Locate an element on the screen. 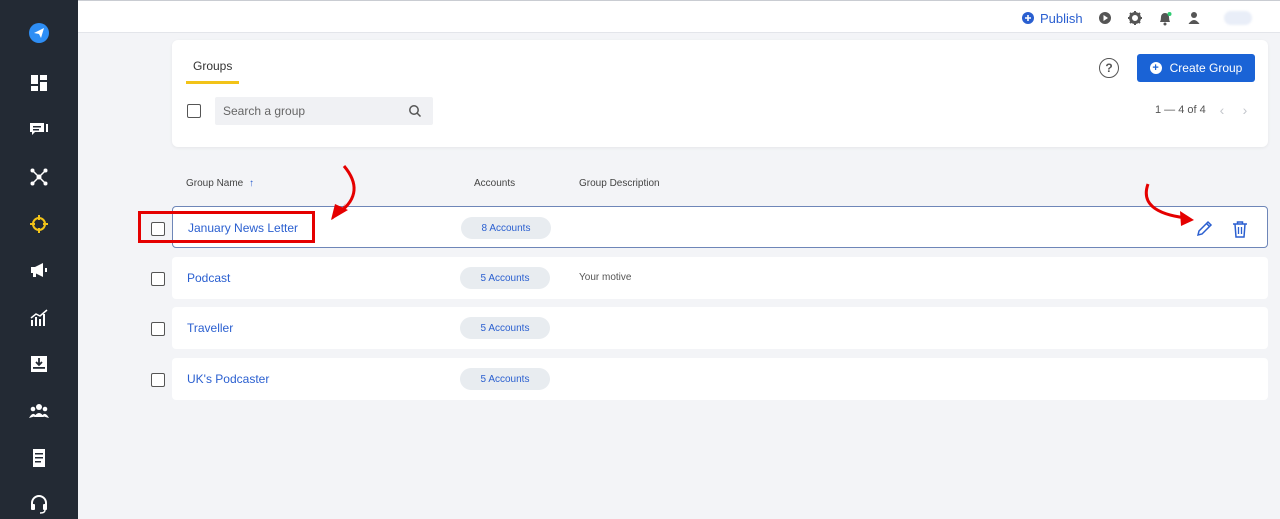  column-header-group-name: Group Name ↑ is located at coordinates (220, 183).